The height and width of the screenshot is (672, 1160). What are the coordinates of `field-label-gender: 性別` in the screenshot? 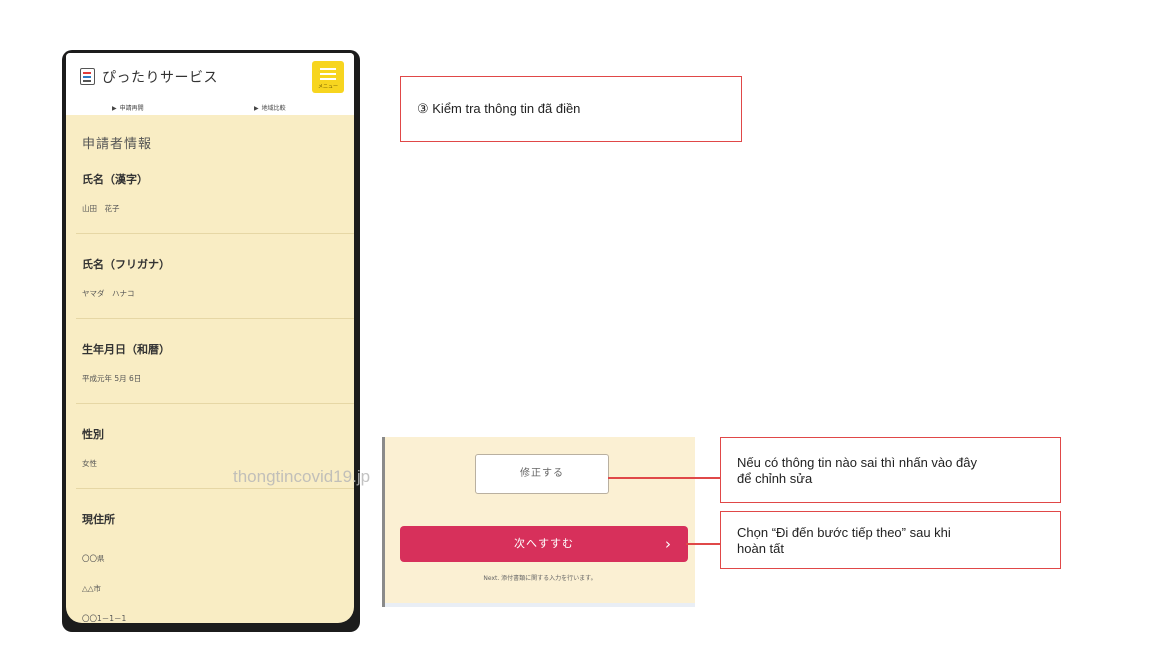 It's located at (93, 434).